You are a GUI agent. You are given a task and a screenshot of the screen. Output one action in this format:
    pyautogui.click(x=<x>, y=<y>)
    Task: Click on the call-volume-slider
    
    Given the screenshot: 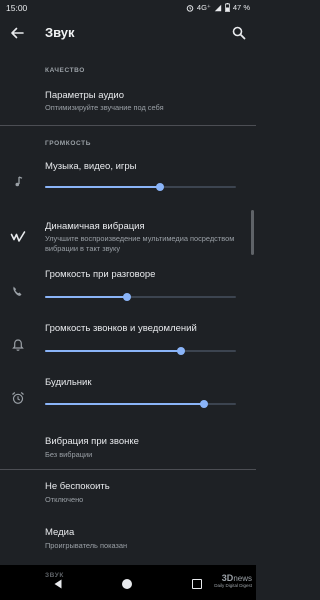 What is the action you would take?
    pyautogui.click(x=140, y=297)
    